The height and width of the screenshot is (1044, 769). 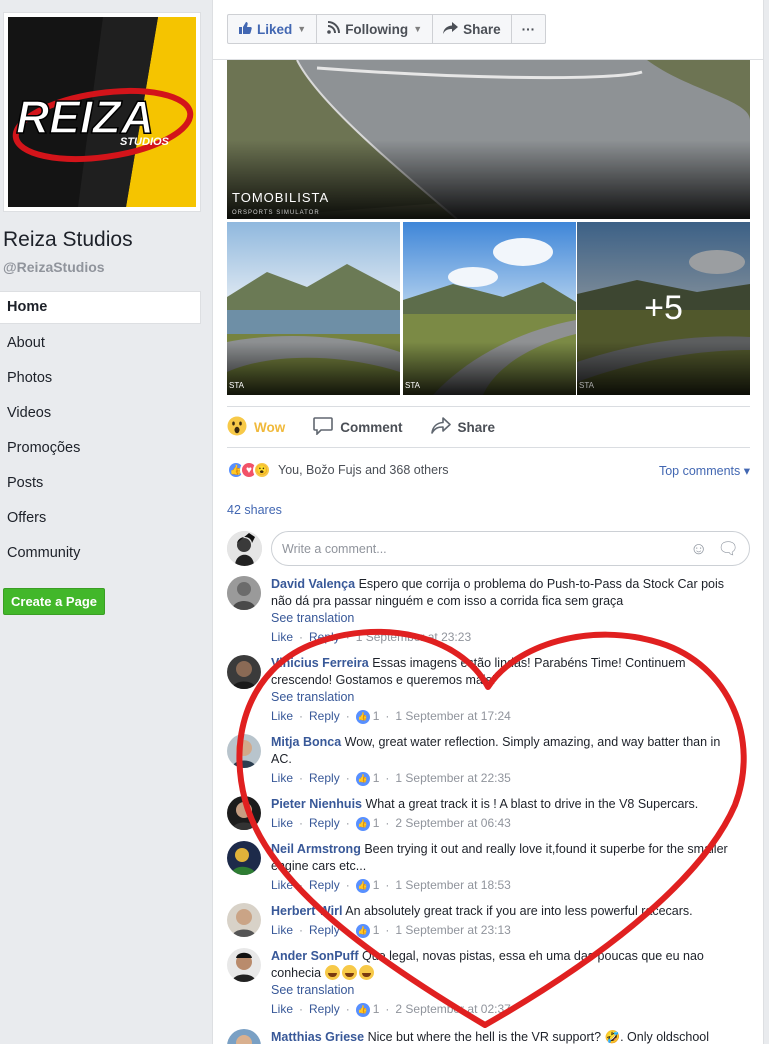 What do you see at coordinates (244, 548) in the screenshot?
I see `user-avatar` at bounding box center [244, 548].